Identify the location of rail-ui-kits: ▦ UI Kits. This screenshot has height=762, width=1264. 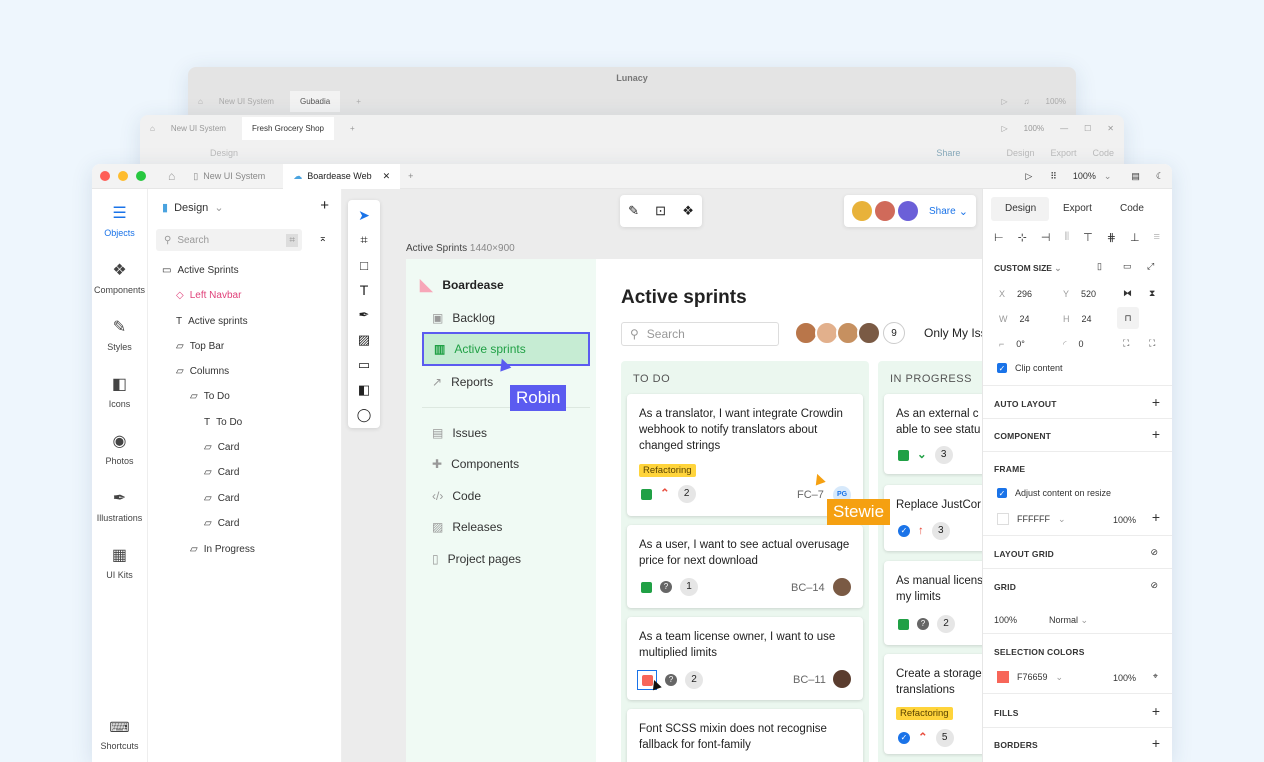
(119, 566).